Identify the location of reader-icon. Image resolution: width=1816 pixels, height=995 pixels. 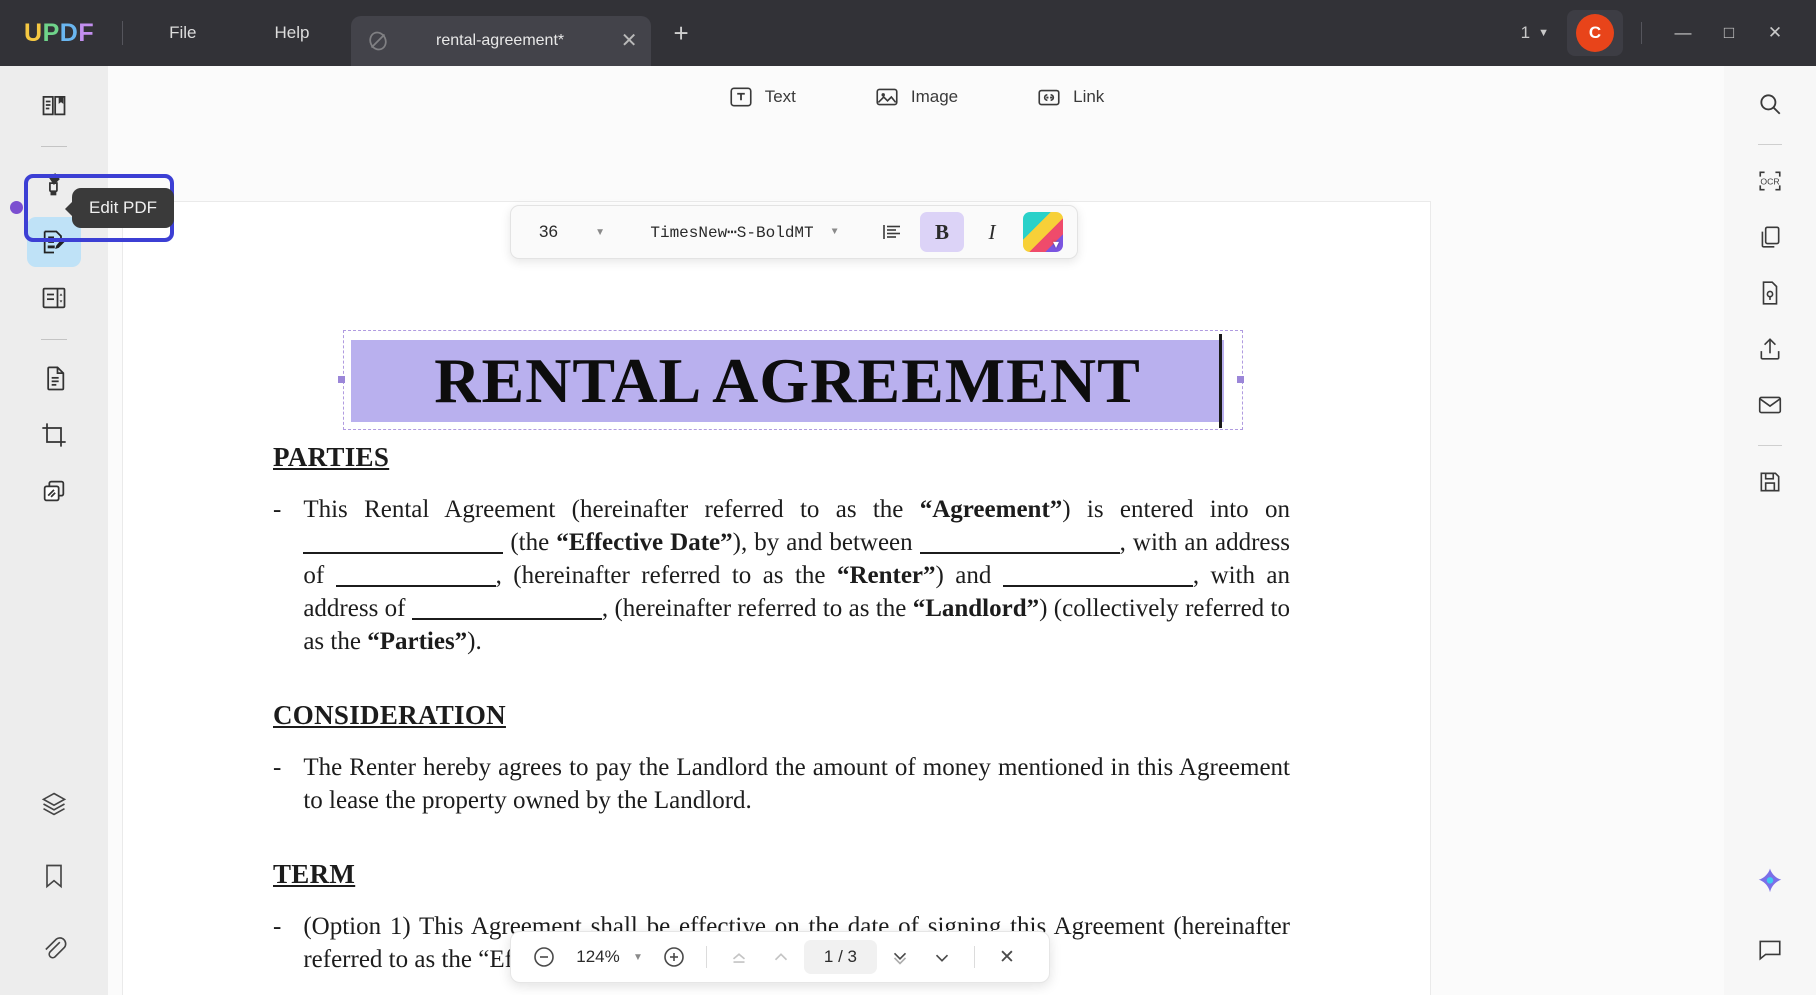
(54, 105).